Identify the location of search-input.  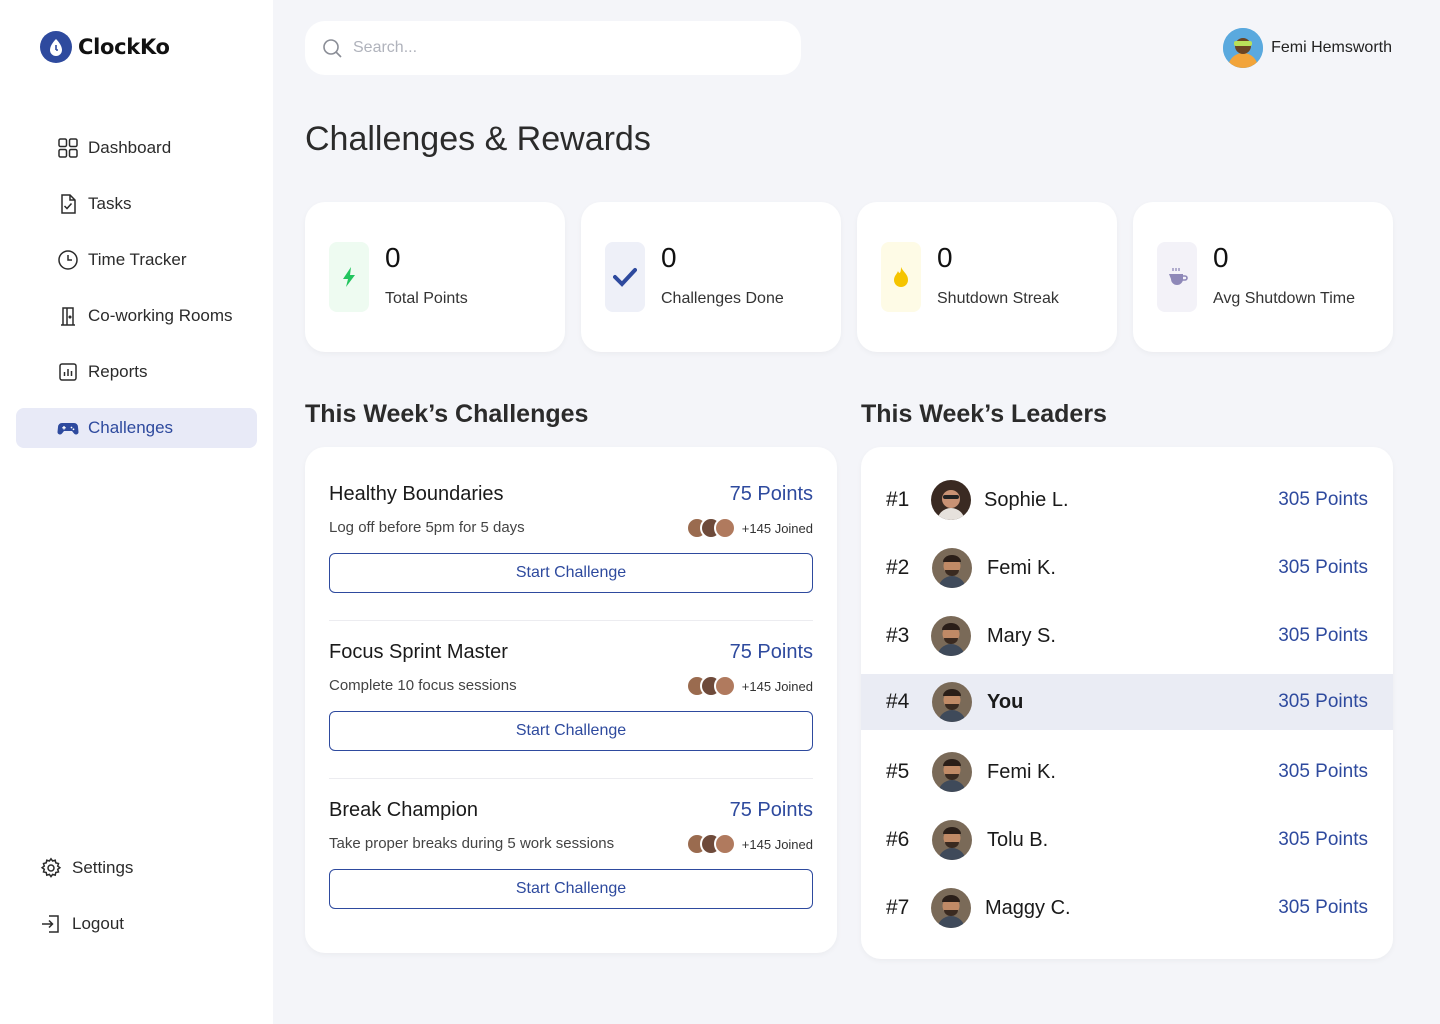
(563, 48).